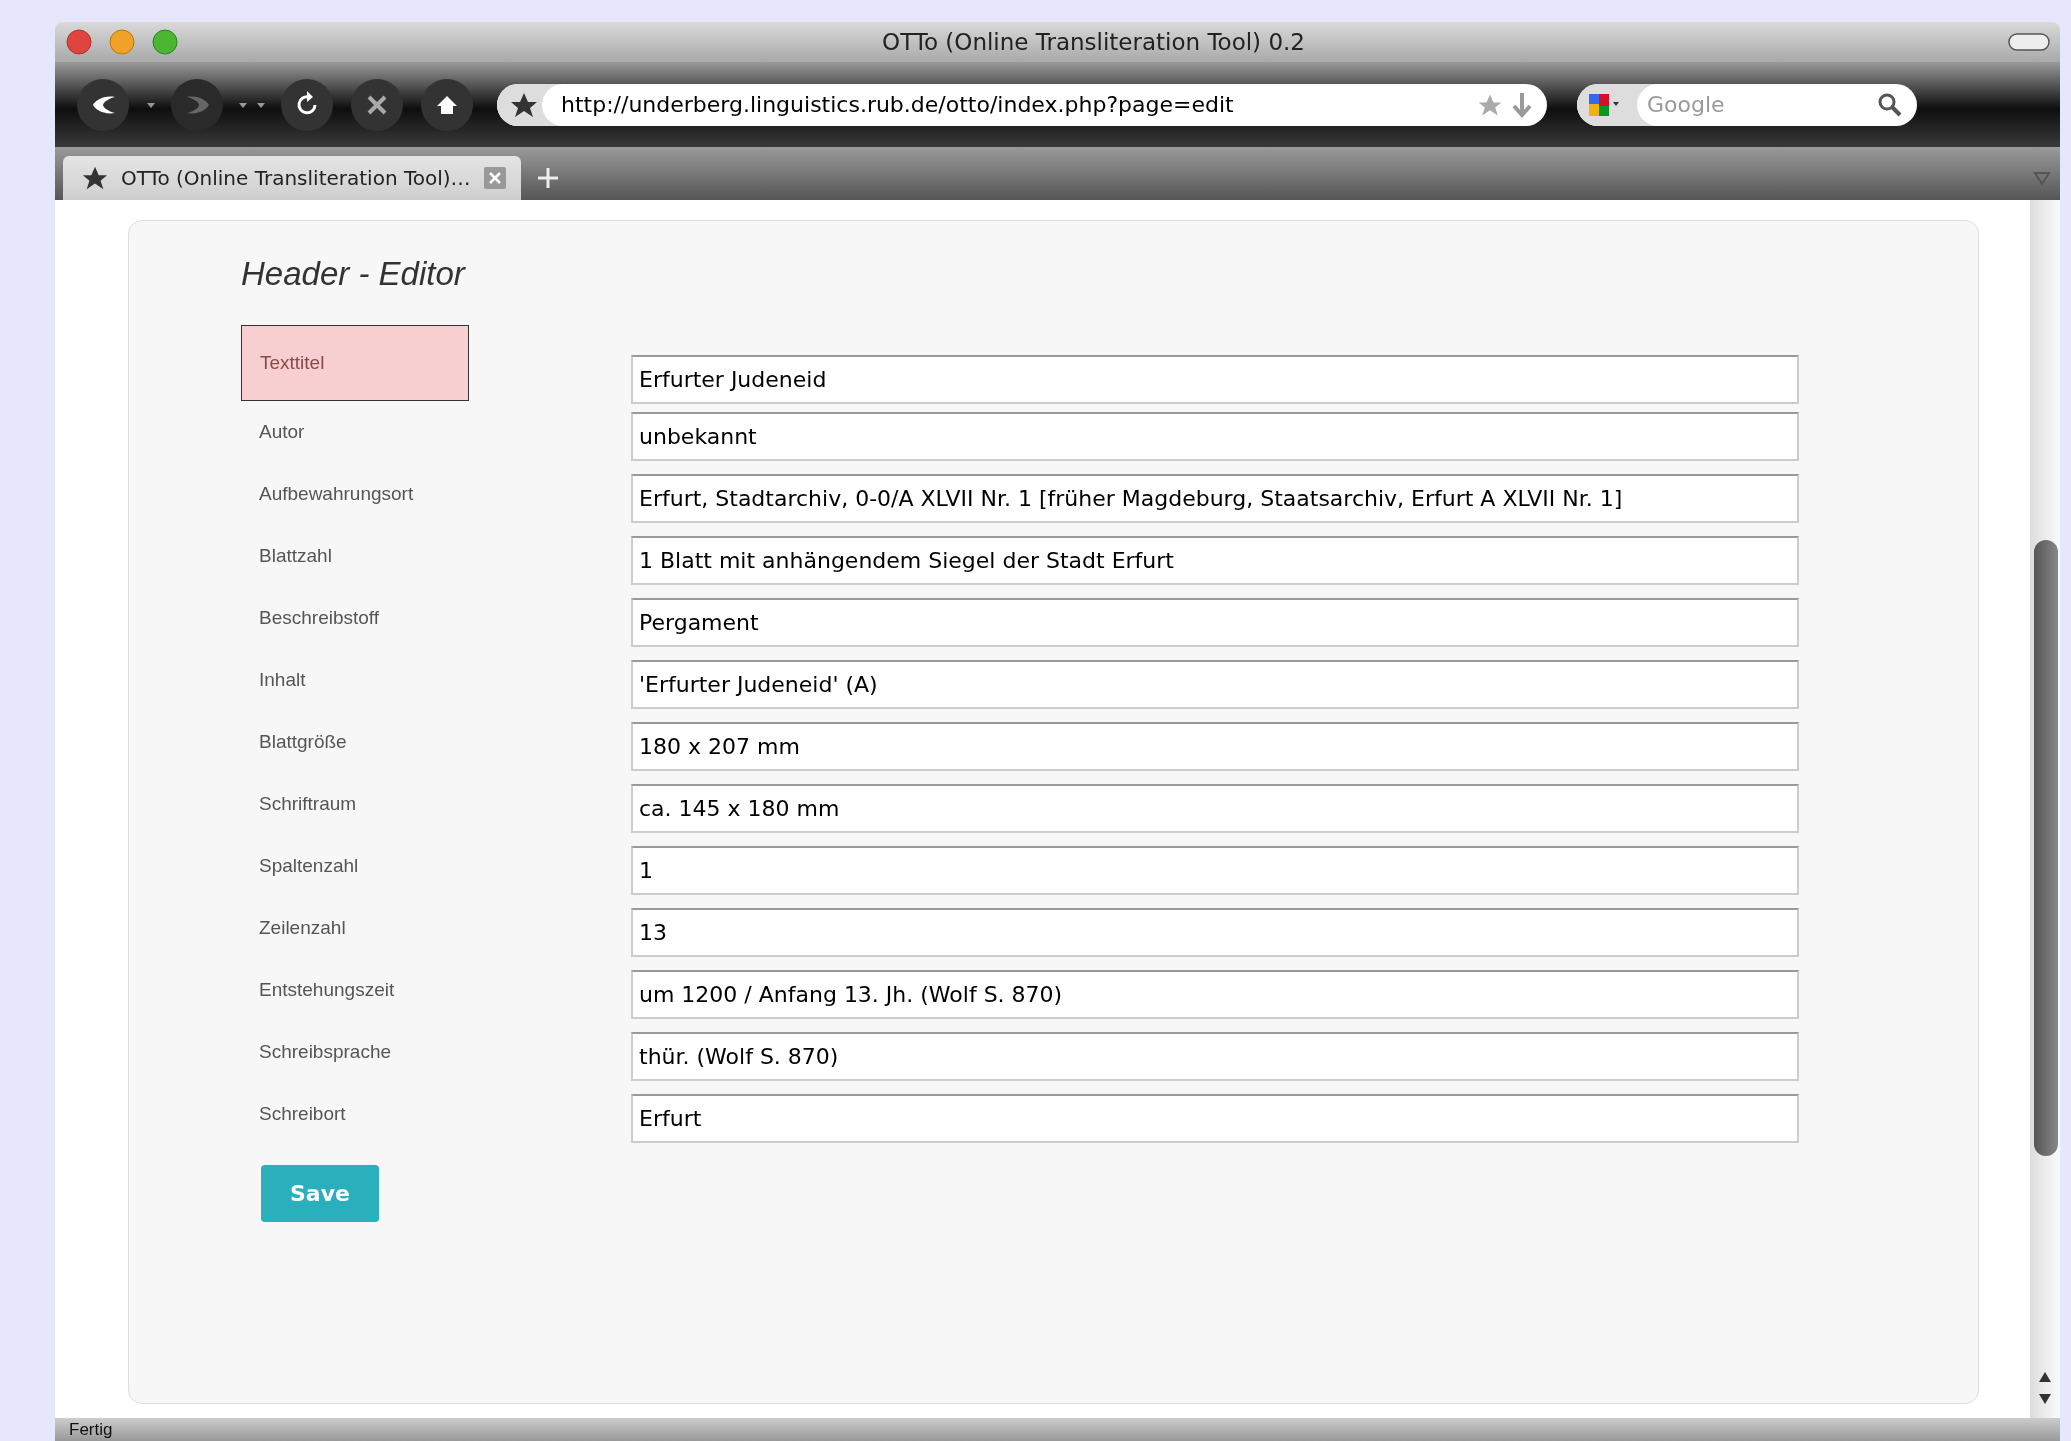 This screenshot has width=2071, height=1441. What do you see at coordinates (295, 556) in the screenshot?
I see `field-label: Blattzahl` at bounding box center [295, 556].